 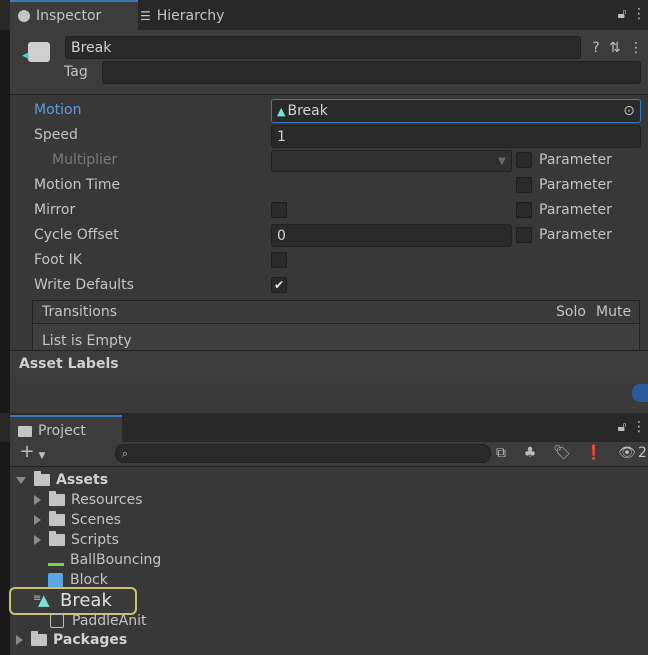 What do you see at coordinates (575, 210) in the screenshot?
I see `mirror-parameter-label: Parameter` at bounding box center [575, 210].